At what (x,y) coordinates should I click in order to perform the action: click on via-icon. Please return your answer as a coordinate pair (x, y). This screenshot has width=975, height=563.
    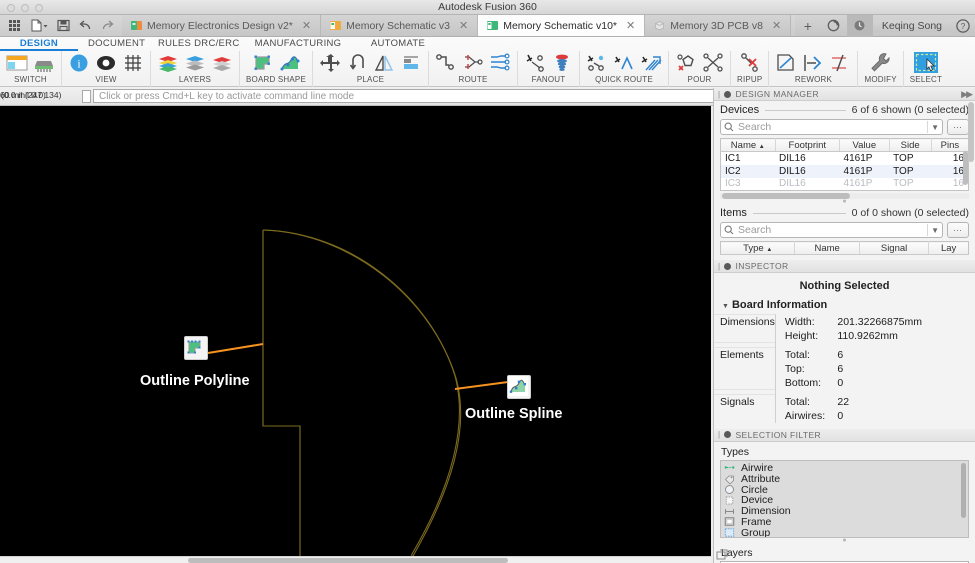
    Looking at the image, I should click on (562, 63).